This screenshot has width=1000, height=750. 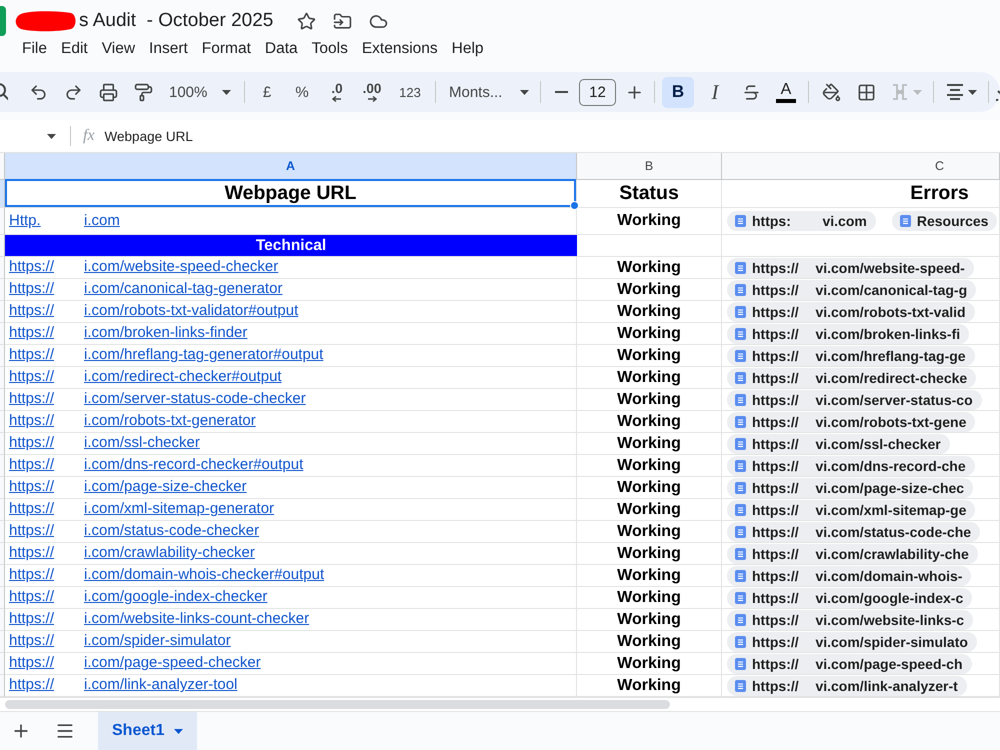 I want to click on link-chip: https: vi.com, so click(x=801, y=221).